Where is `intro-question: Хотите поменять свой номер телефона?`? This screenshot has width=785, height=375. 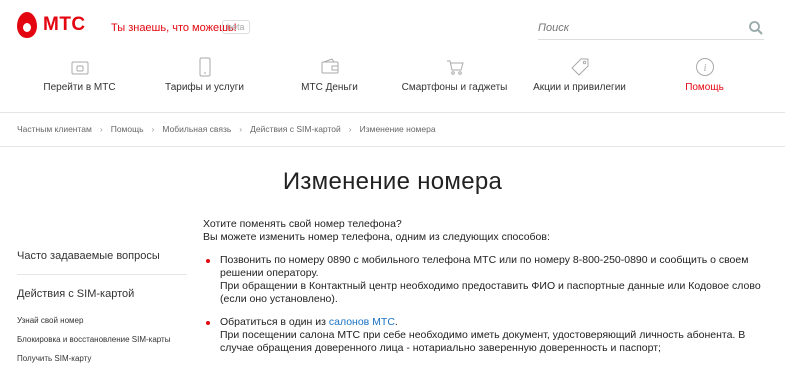
intro-question: Хотите поменять свой номер телефона? is located at coordinates (302, 224).